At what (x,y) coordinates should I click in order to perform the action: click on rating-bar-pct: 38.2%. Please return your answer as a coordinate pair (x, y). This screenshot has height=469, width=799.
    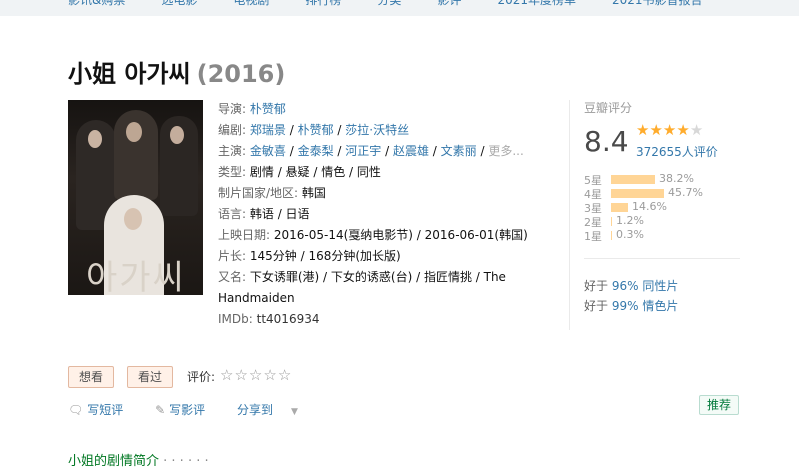
    Looking at the image, I should click on (676, 178).